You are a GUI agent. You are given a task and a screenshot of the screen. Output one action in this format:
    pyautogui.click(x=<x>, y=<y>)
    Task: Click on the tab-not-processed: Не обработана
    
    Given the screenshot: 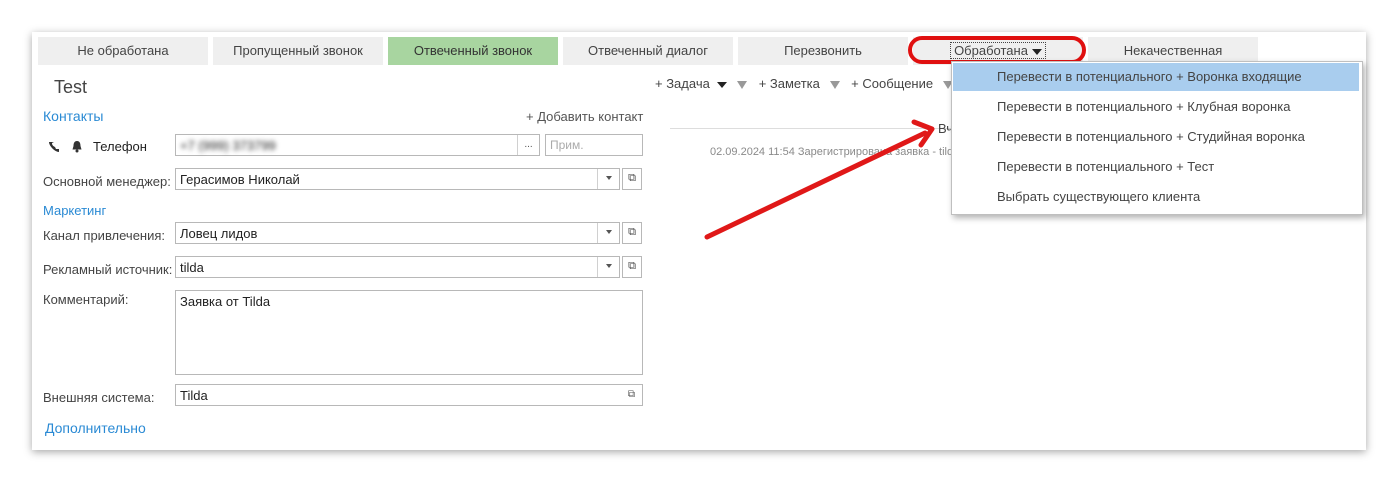 What is the action you would take?
    pyautogui.click(x=123, y=51)
    